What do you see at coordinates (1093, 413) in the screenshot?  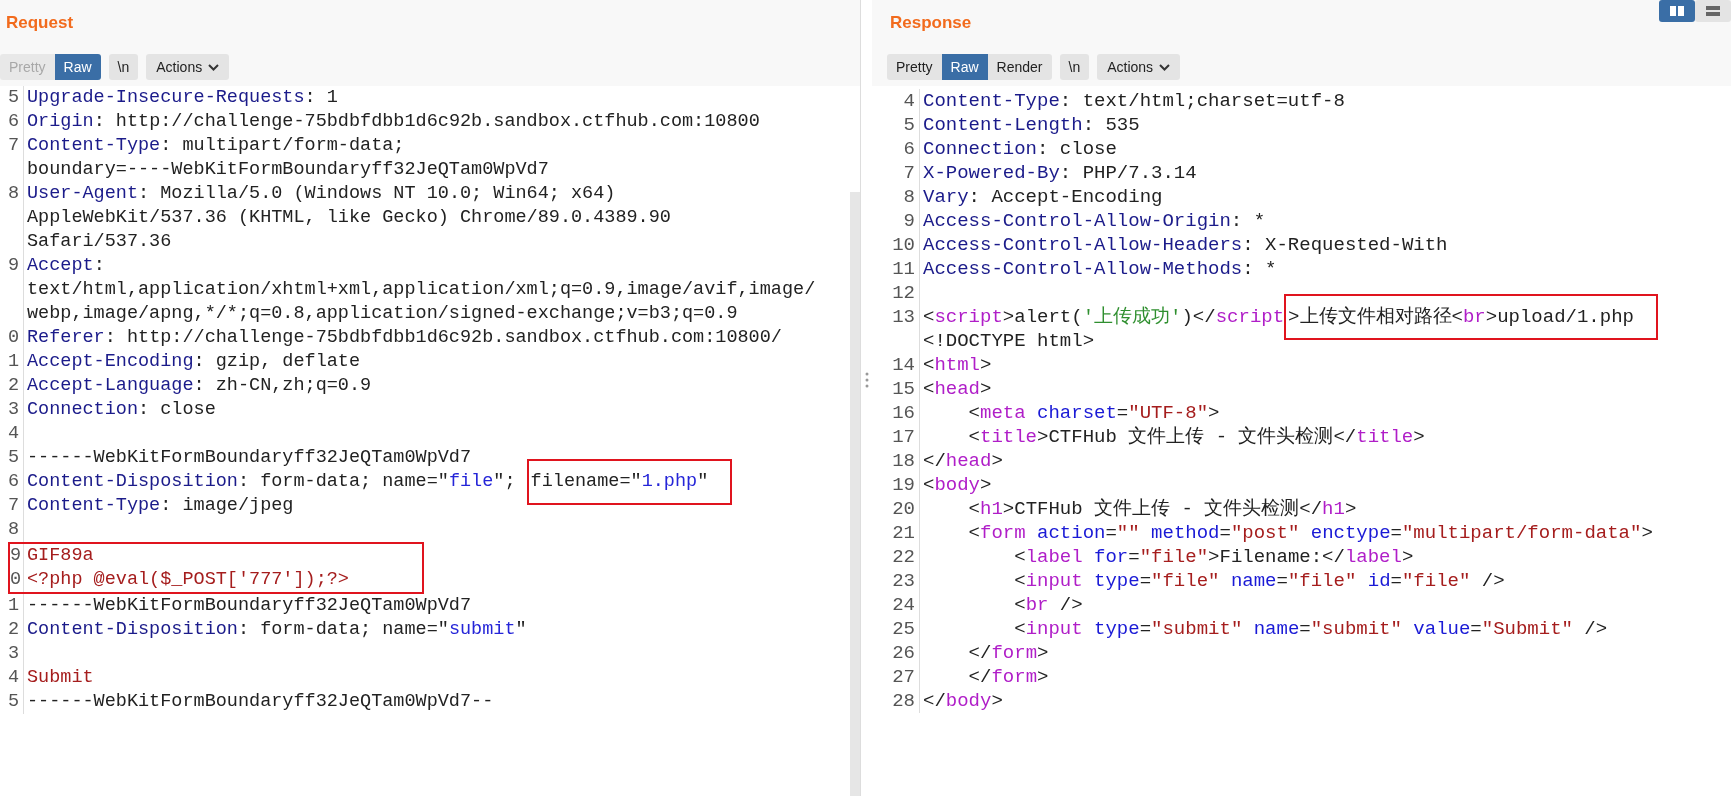 I see `code-text: <meta charset="UTF-8">` at bounding box center [1093, 413].